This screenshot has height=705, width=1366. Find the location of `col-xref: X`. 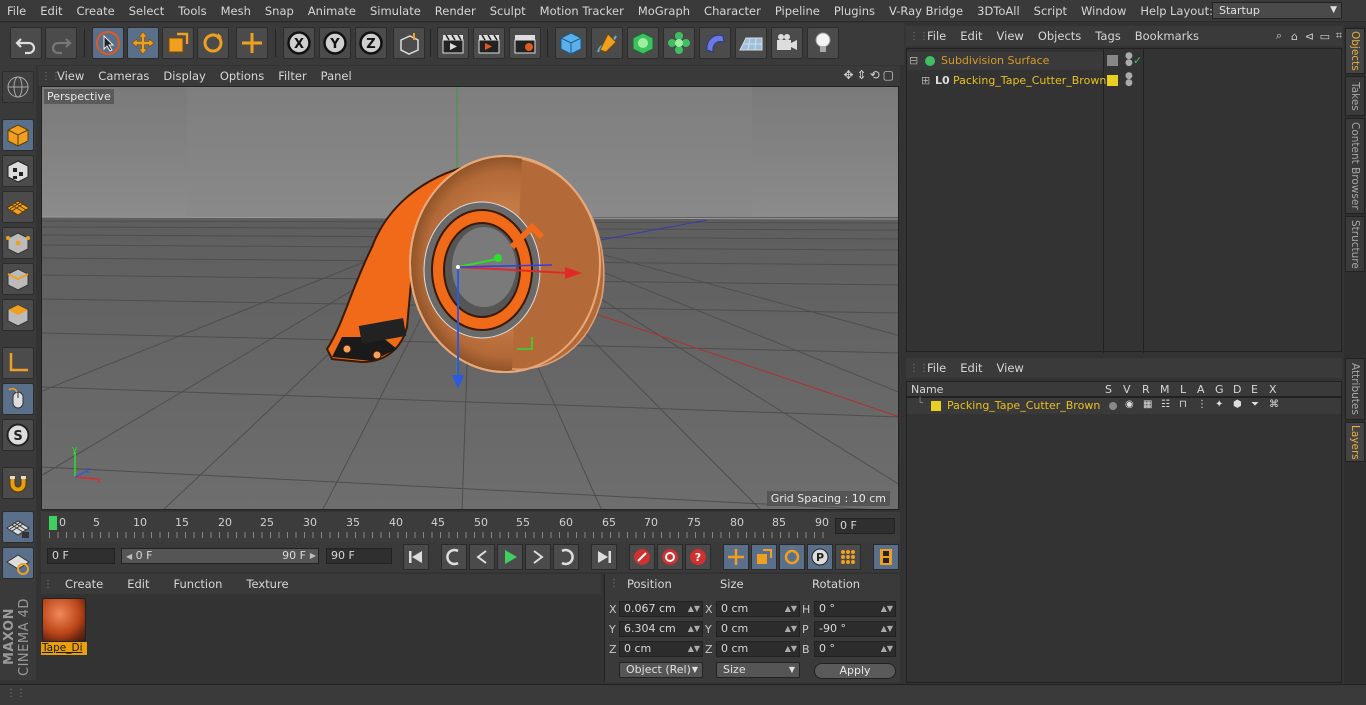

col-xref: X is located at coordinates (1273, 389).